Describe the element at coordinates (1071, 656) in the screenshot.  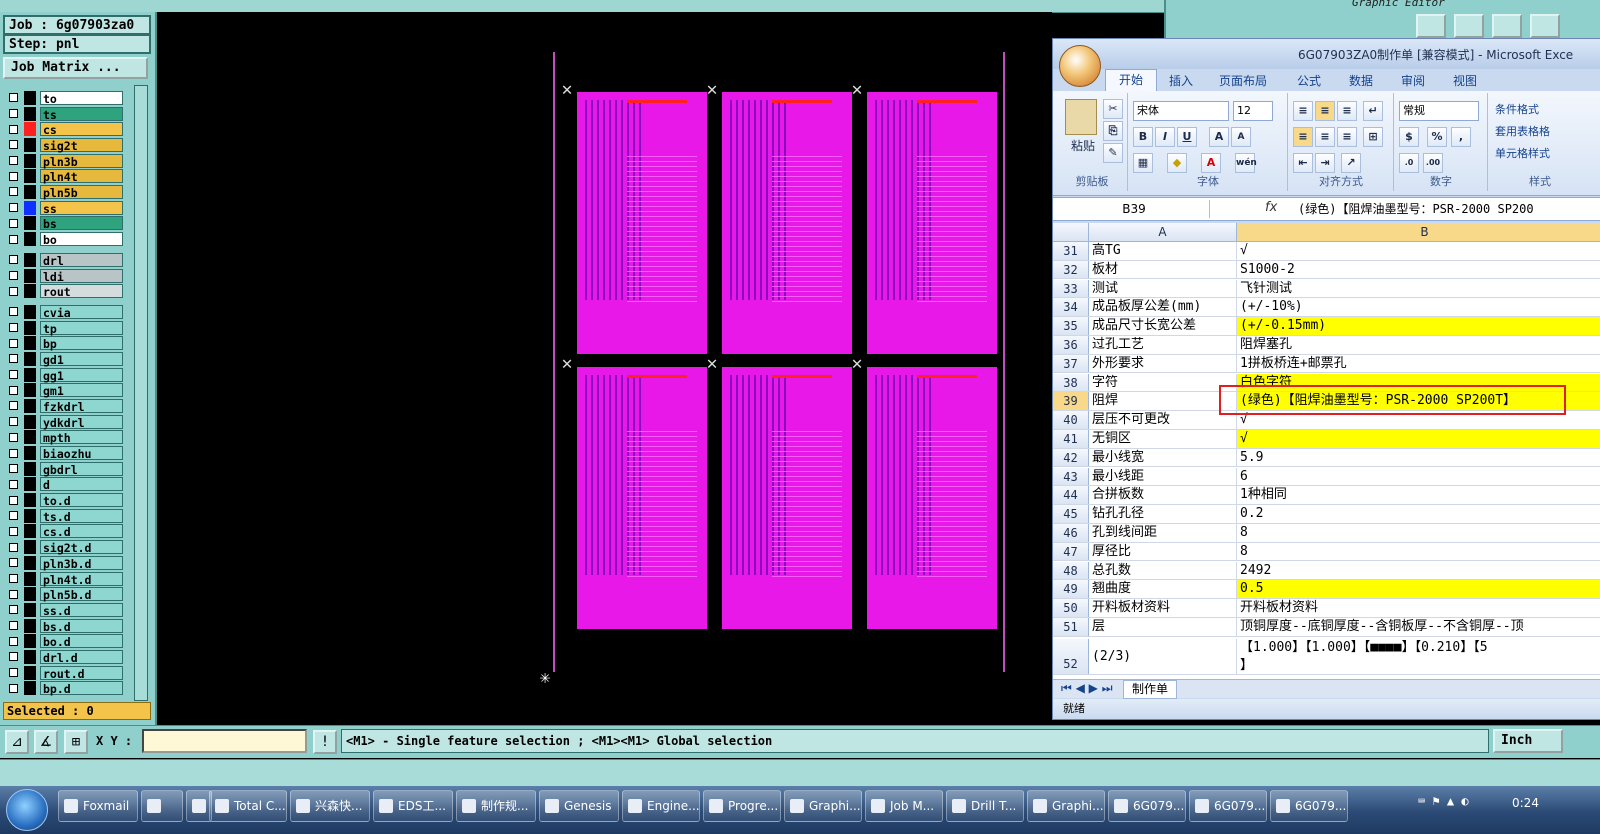
I see `row-number: 52` at that location.